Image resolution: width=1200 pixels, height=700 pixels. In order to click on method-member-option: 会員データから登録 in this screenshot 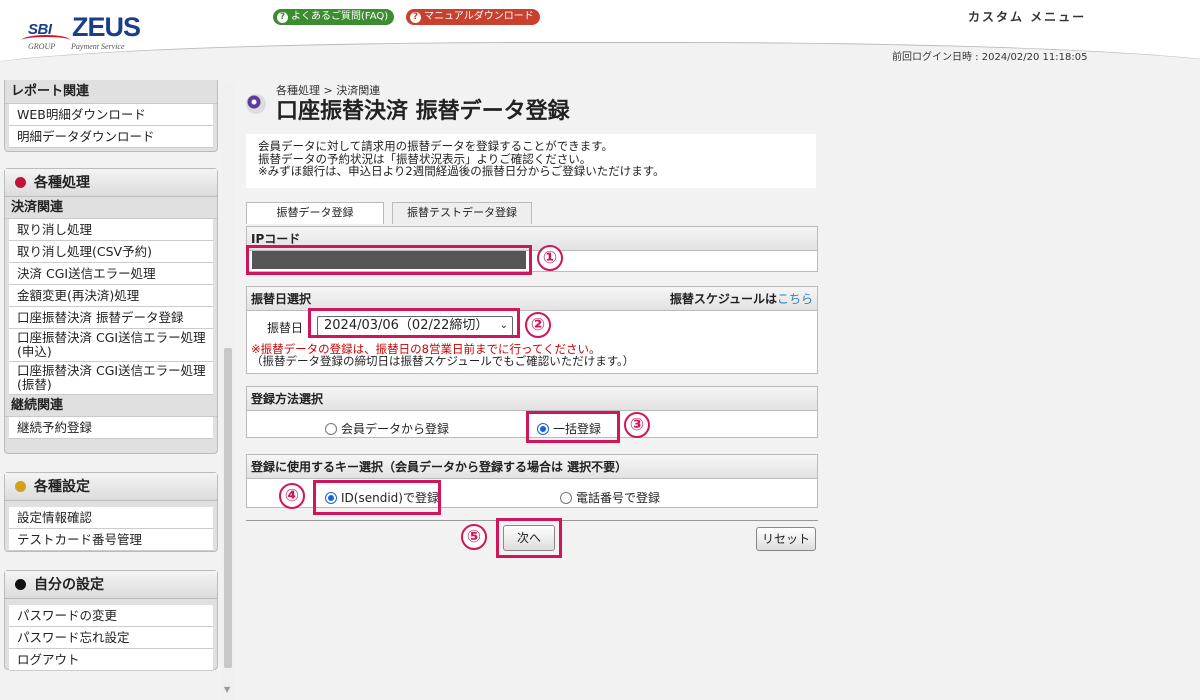, I will do `click(387, 428)`.